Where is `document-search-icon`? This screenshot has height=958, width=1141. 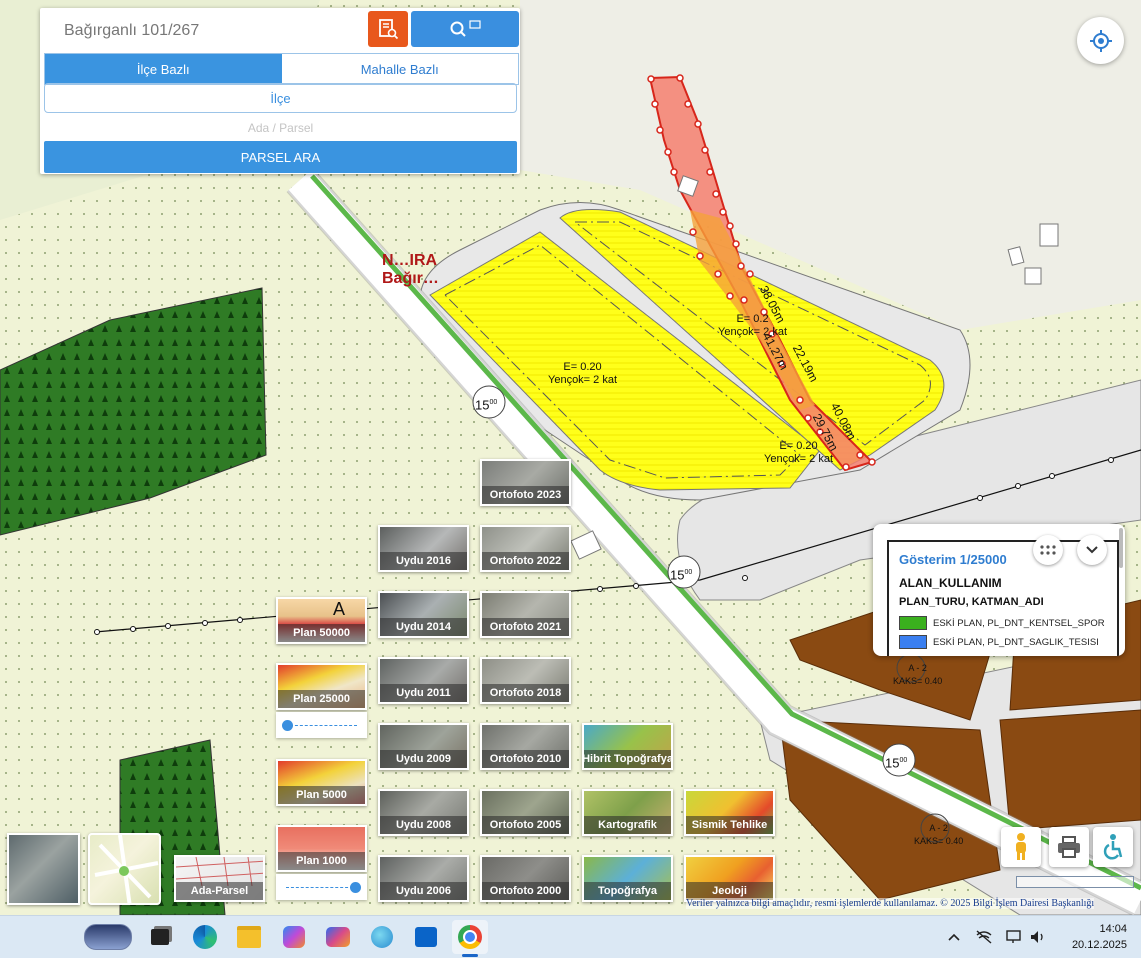 document-search-icon is located at coordinates (389, 29).